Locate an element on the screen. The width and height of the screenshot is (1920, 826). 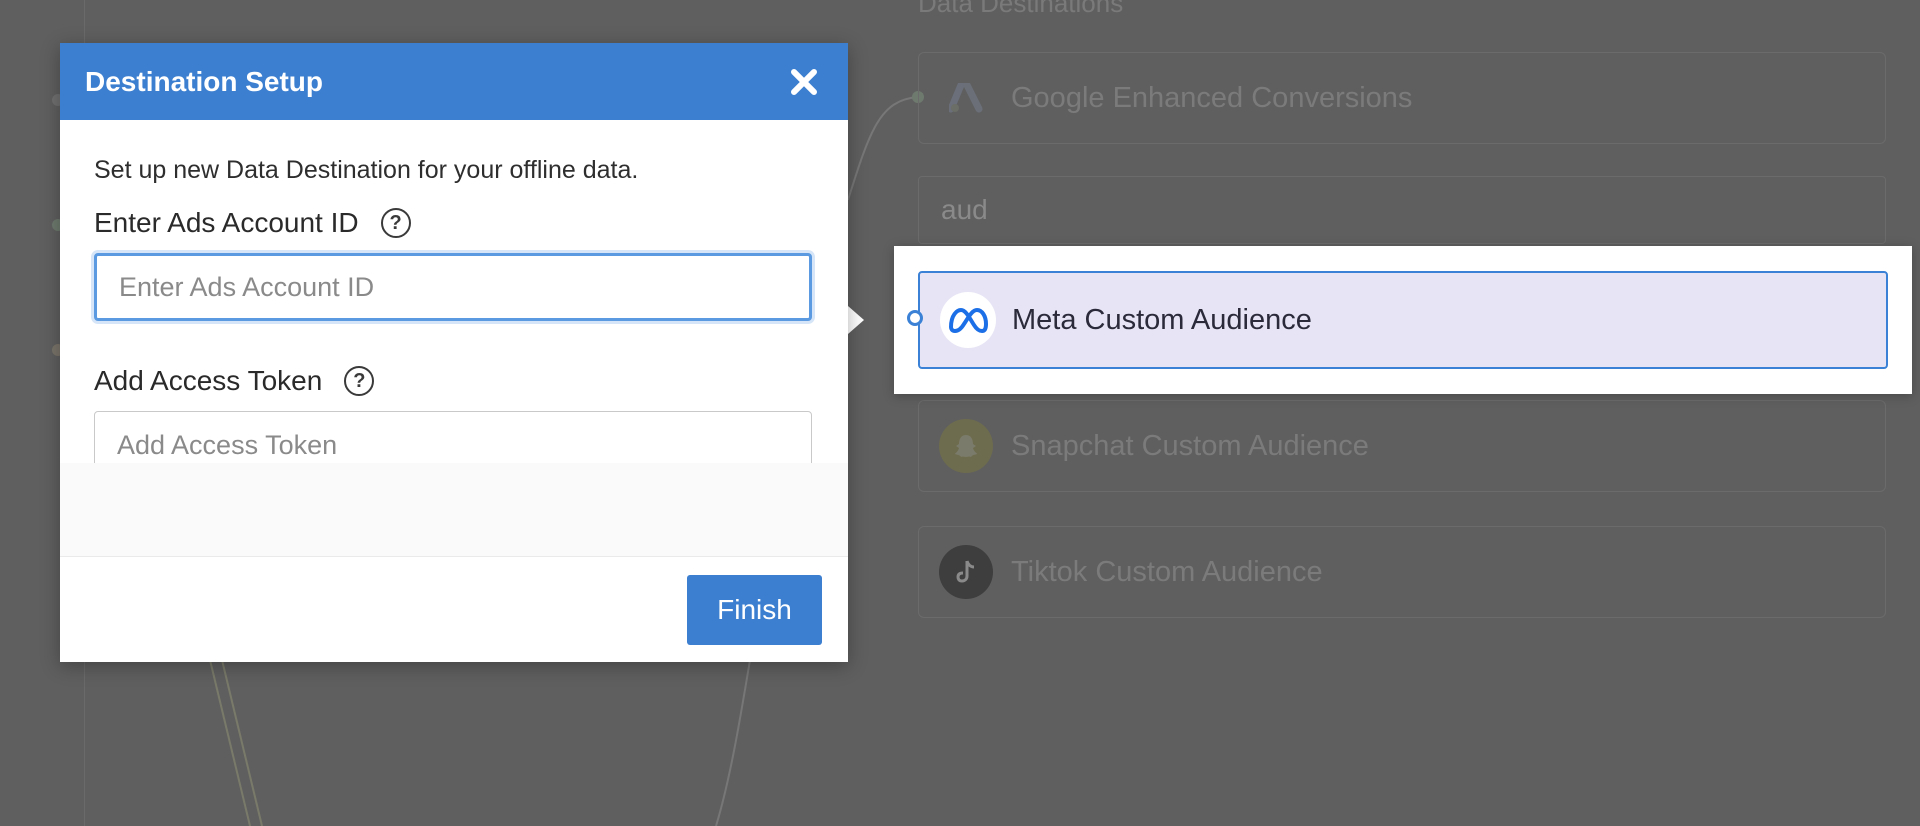
destinations-header: Data Destinations is located at coordinates (1021, 9).